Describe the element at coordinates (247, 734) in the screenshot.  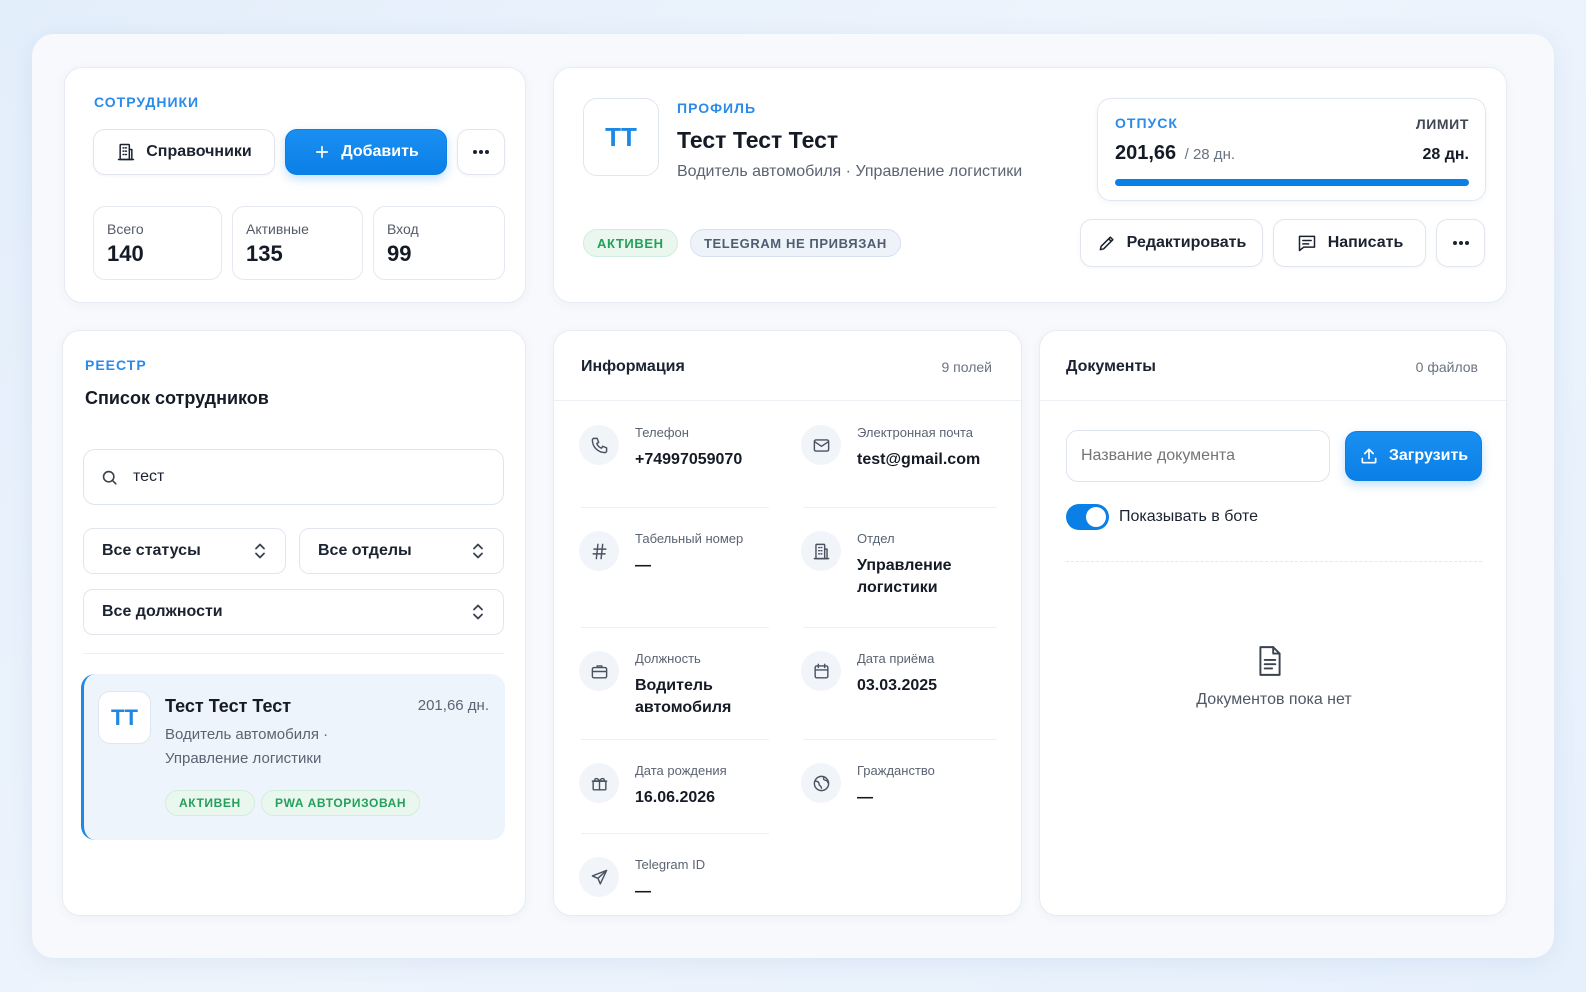
I see `list-item-position: Водитель автомобиля ·` at that location.